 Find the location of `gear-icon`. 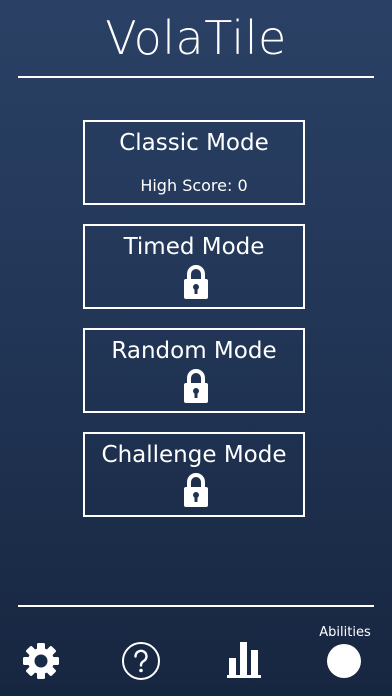

gear-icon is located at coordinates (41, 661).